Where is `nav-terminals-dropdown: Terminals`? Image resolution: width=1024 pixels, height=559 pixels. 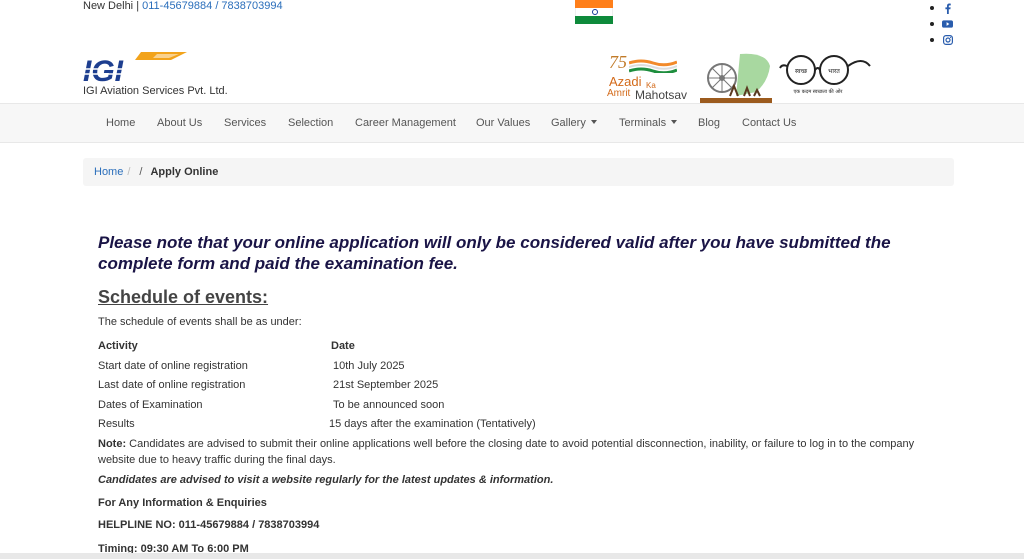 nav-terminals-dropdown: Terminals is located at coordinates (648, 123).